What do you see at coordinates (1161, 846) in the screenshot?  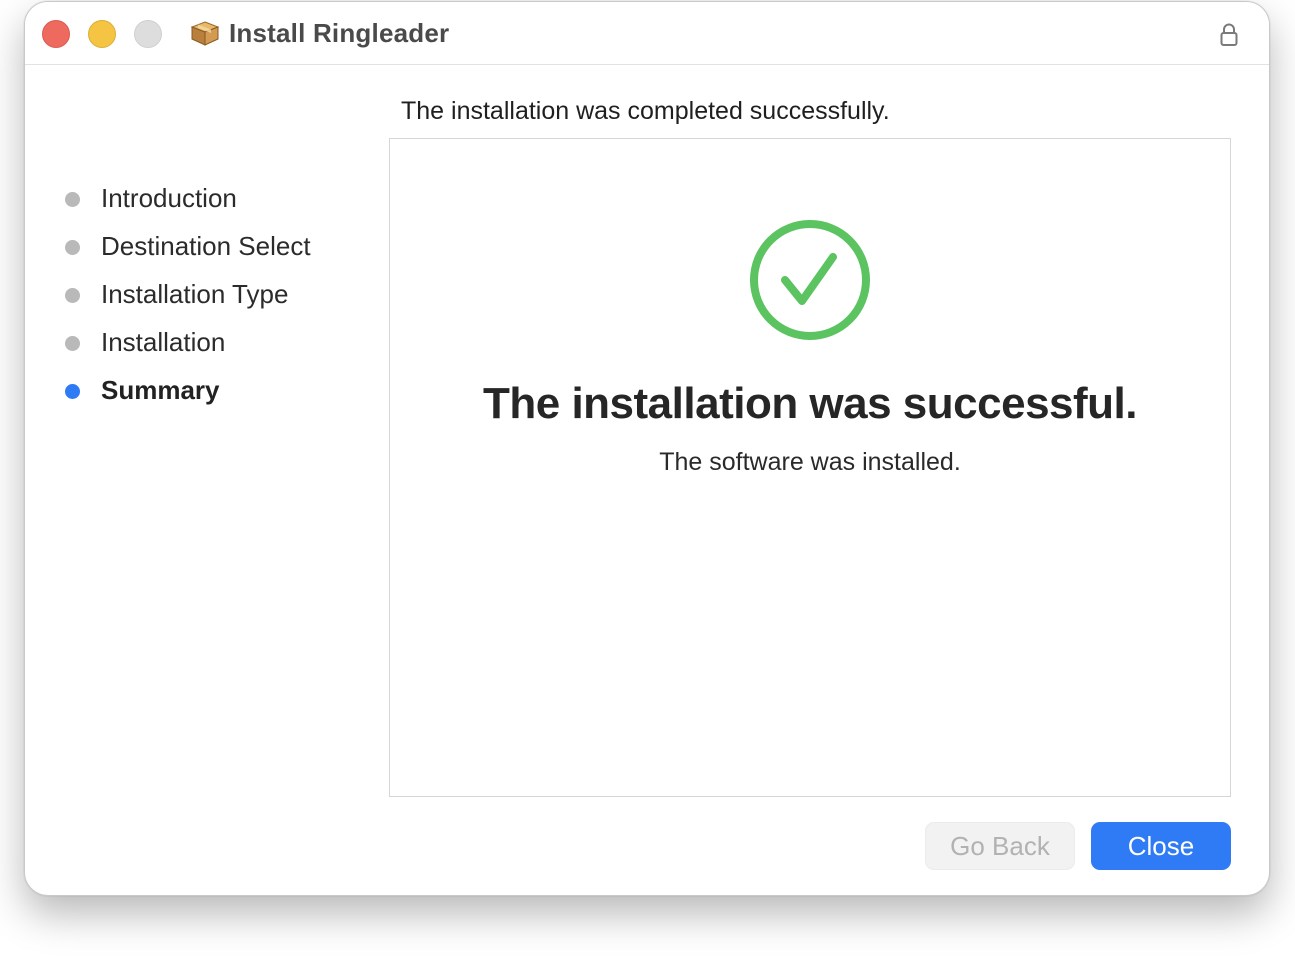 I see `close-button: Close` at bounding box center [1161, 846].